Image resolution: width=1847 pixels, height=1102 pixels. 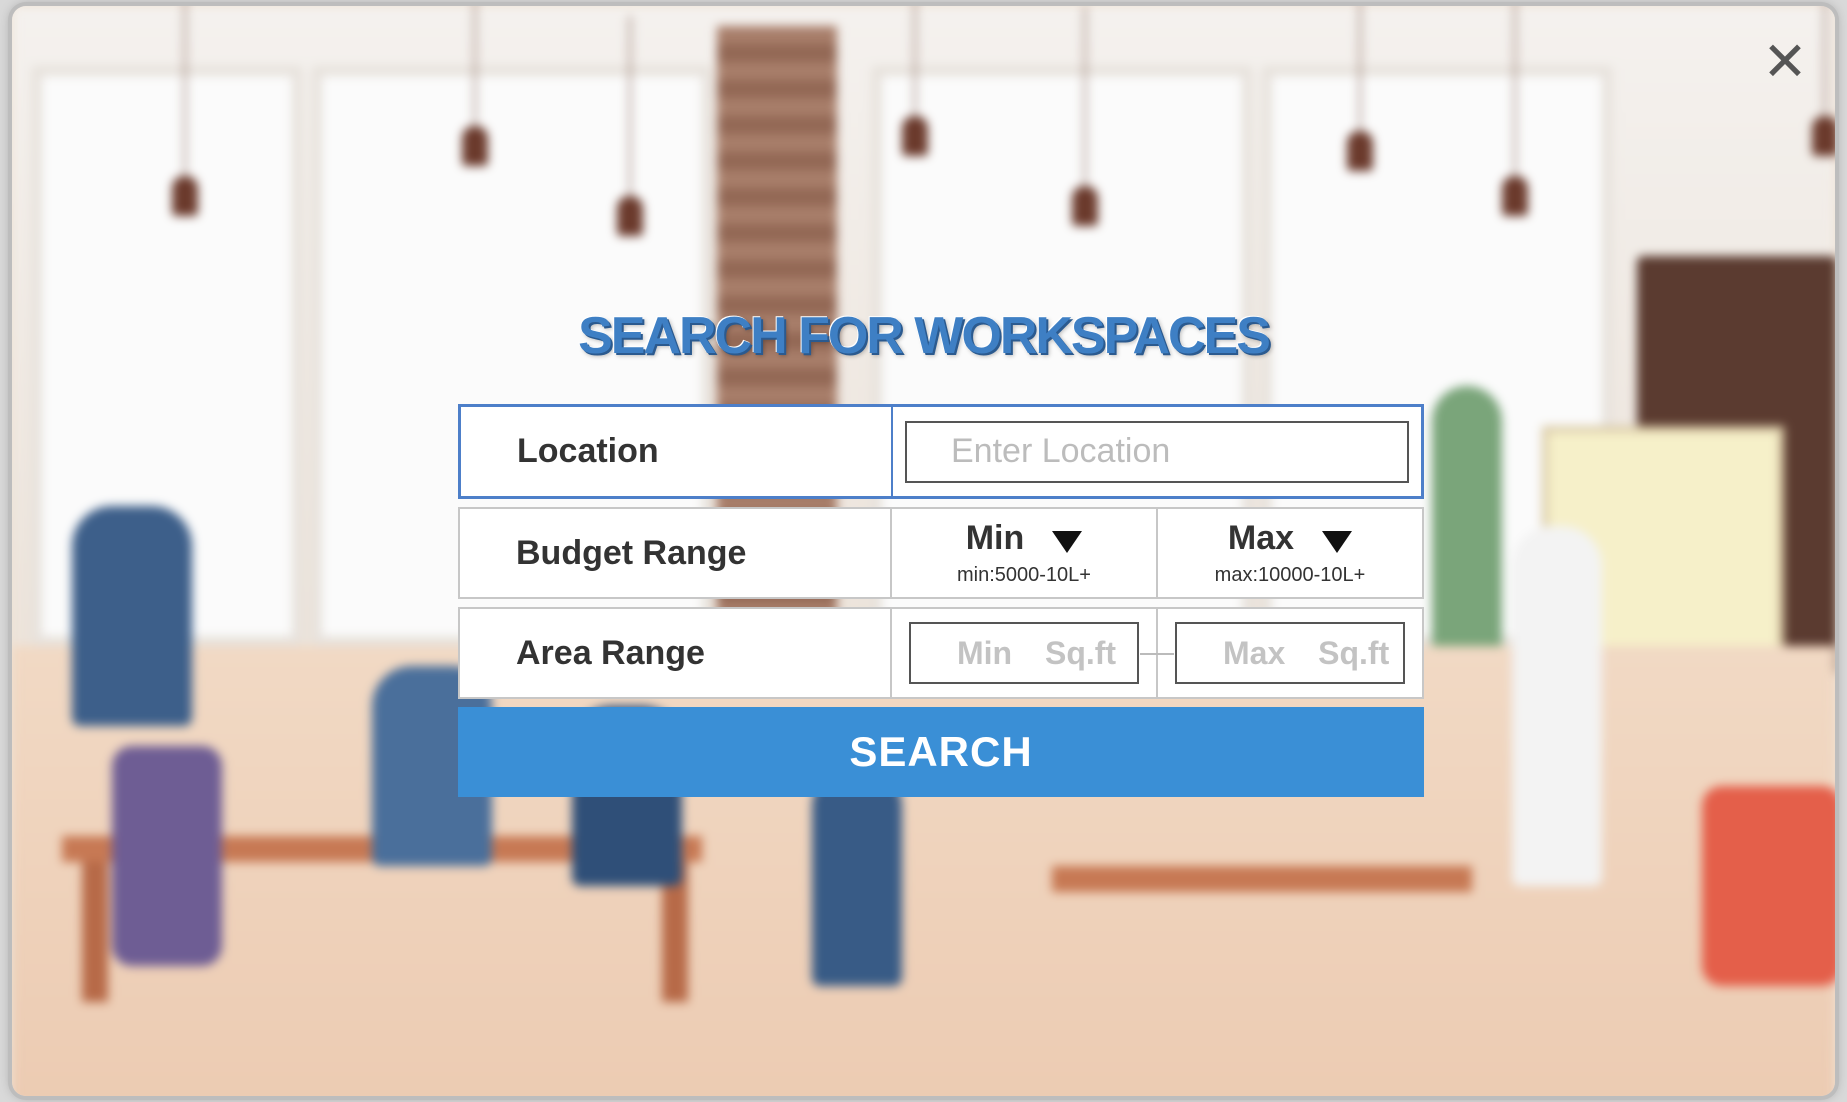 I want to click on location-input, so click(x=1157, y=451).